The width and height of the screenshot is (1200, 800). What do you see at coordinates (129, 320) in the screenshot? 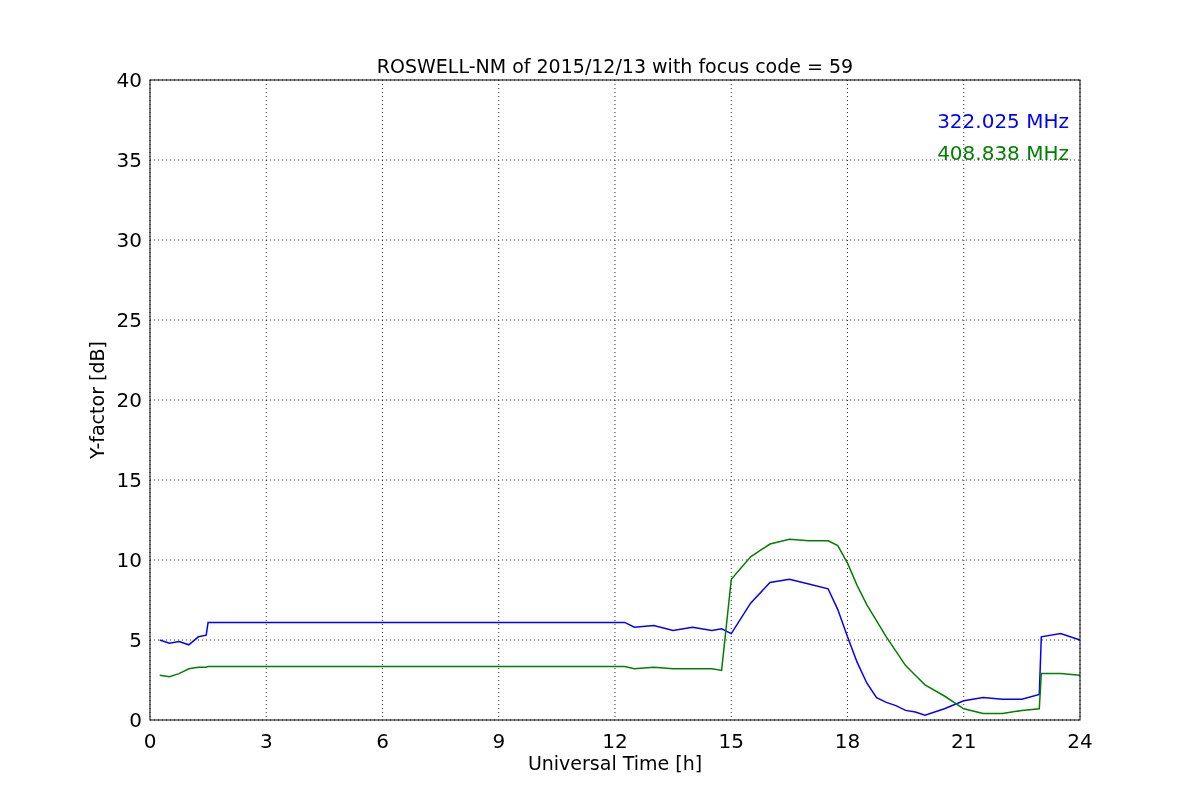
I see `tick-label: 25` at bounding box center [129, 320].